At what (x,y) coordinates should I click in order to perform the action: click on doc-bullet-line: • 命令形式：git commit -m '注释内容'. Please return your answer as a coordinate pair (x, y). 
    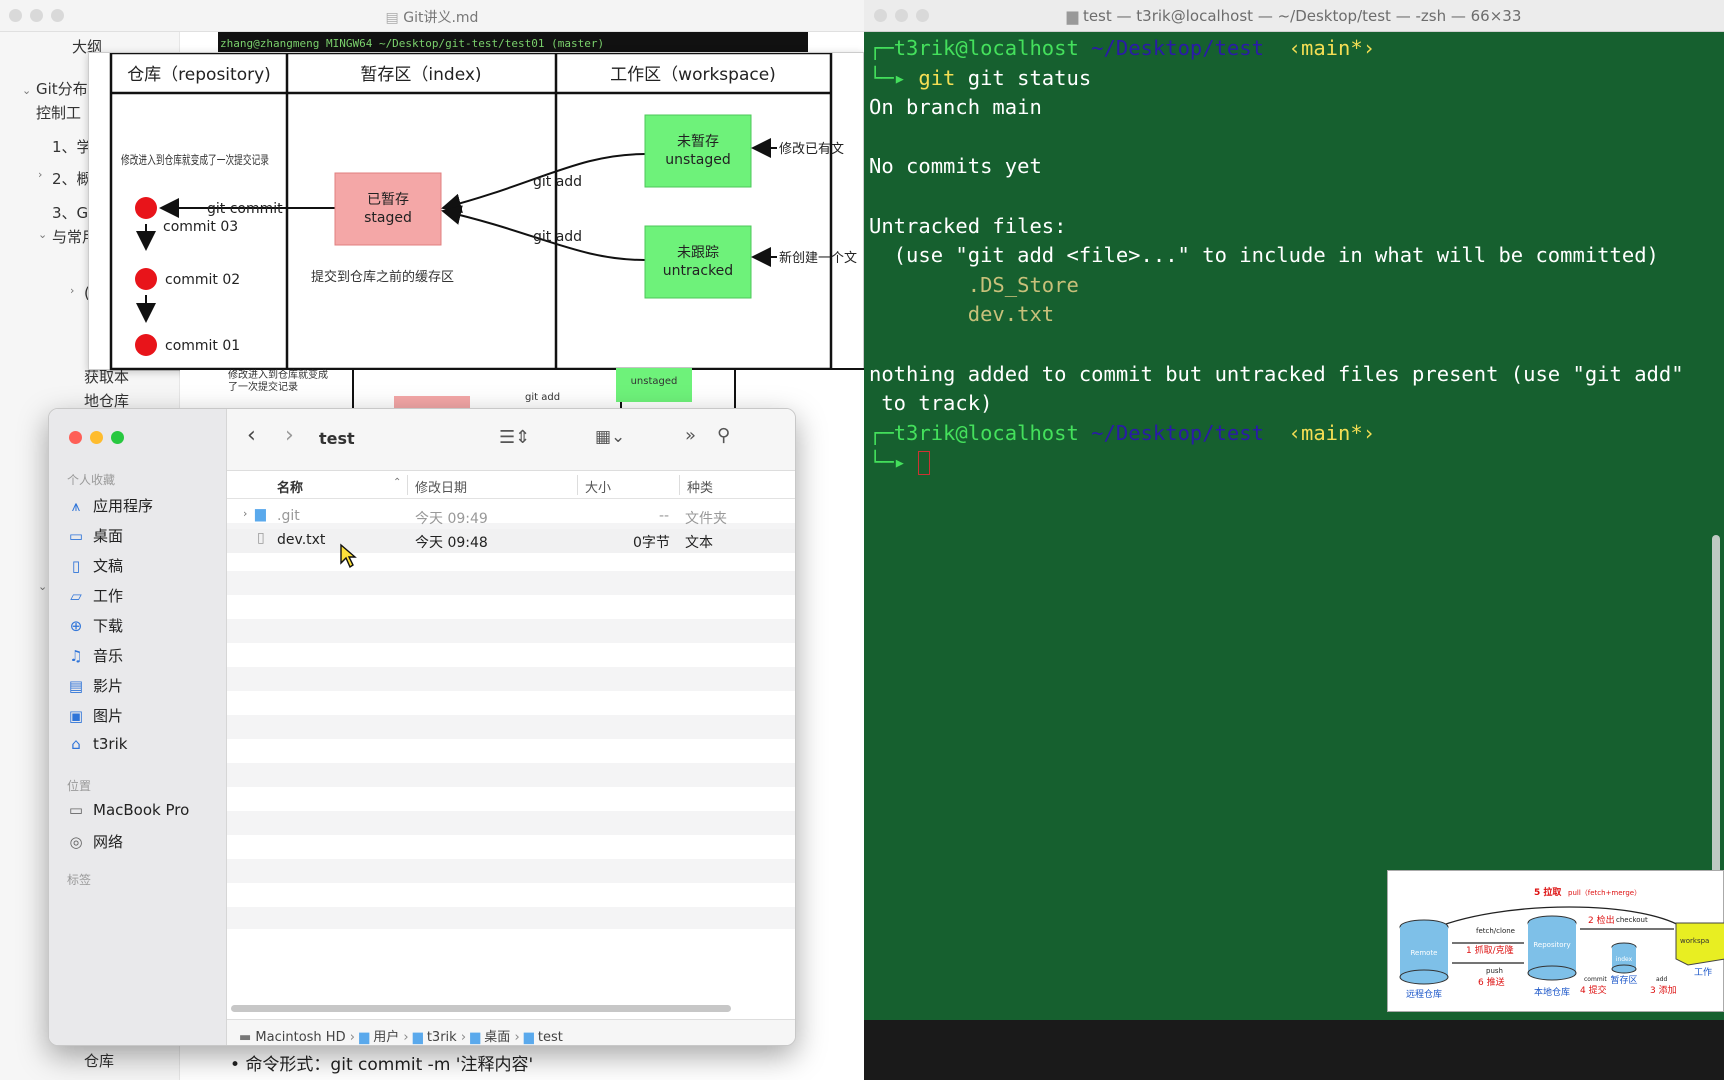
    Looking at the image, I should click on (522, 1060).